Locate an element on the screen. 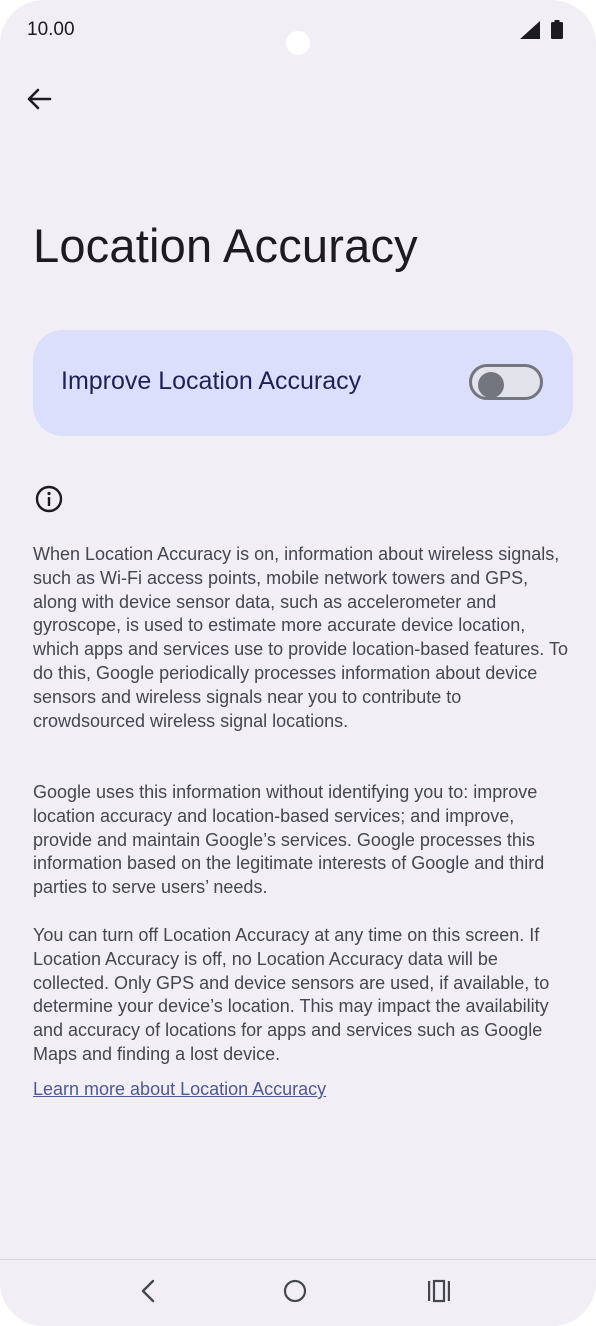 This screenshot has height=1326, width=596. back-button is located at coordinates (39, 99).